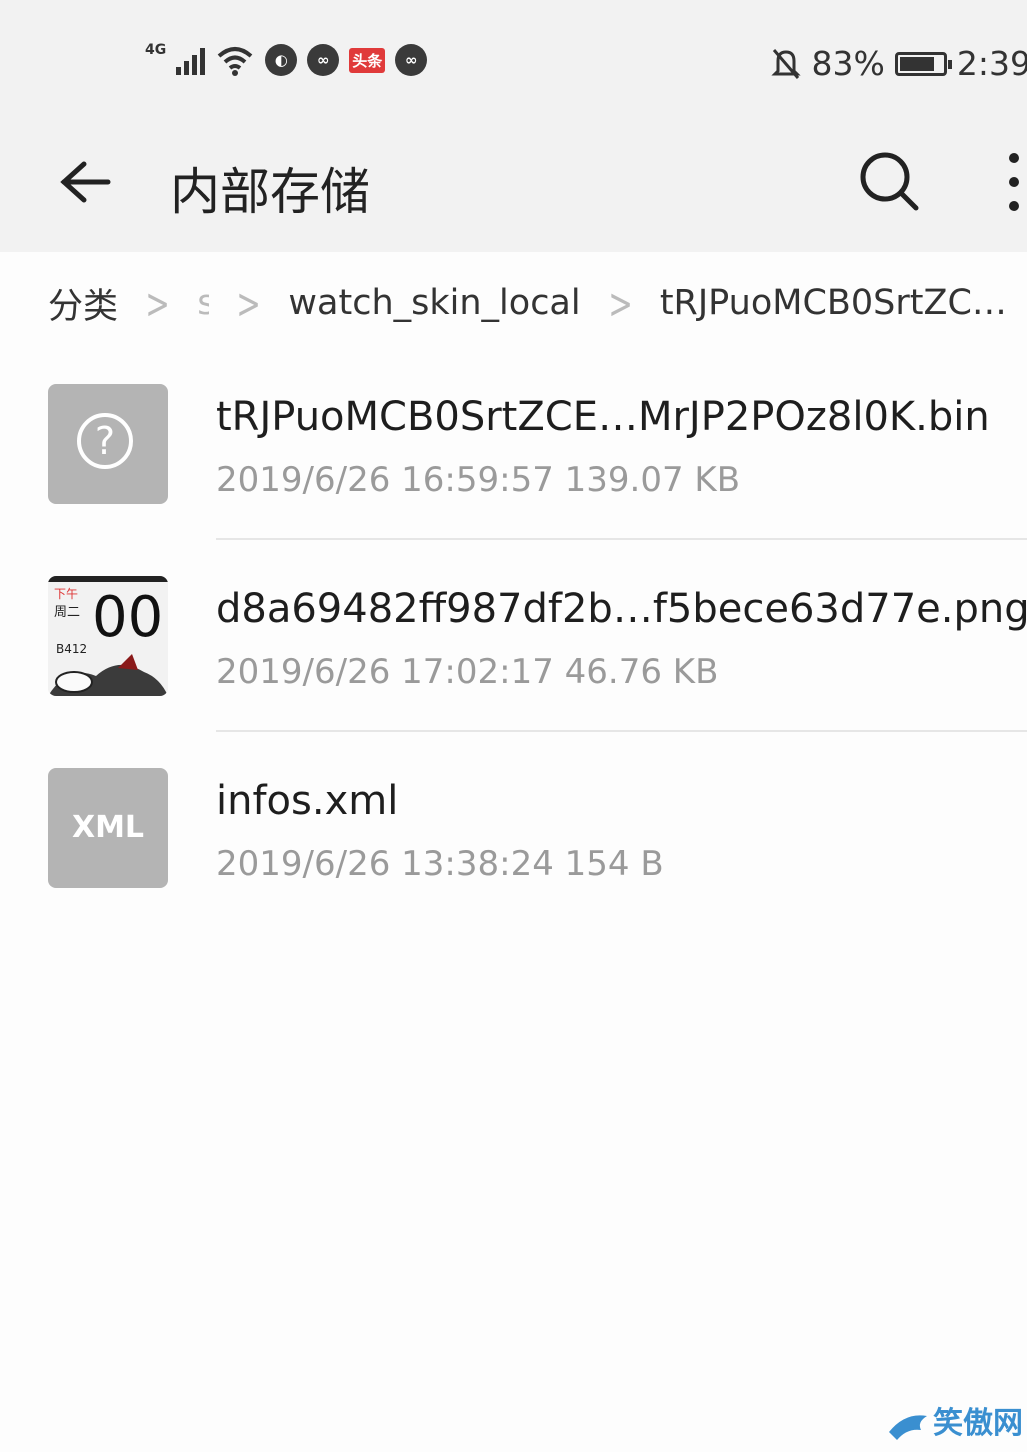 This screenshot has width=1027, height=1452. Describe the element at coordinates (440, 864) in the screenshot. I see `file-meta: 2019/6/26 13:38:24 154 B` at that location.